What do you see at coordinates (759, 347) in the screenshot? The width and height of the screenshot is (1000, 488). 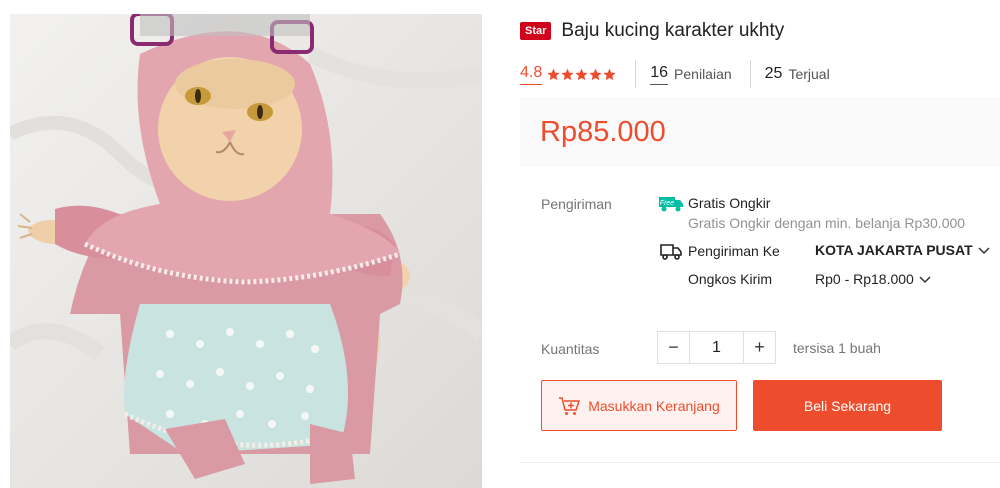 I see `quantity-increase-button: +` at bounding box center [759, 347].